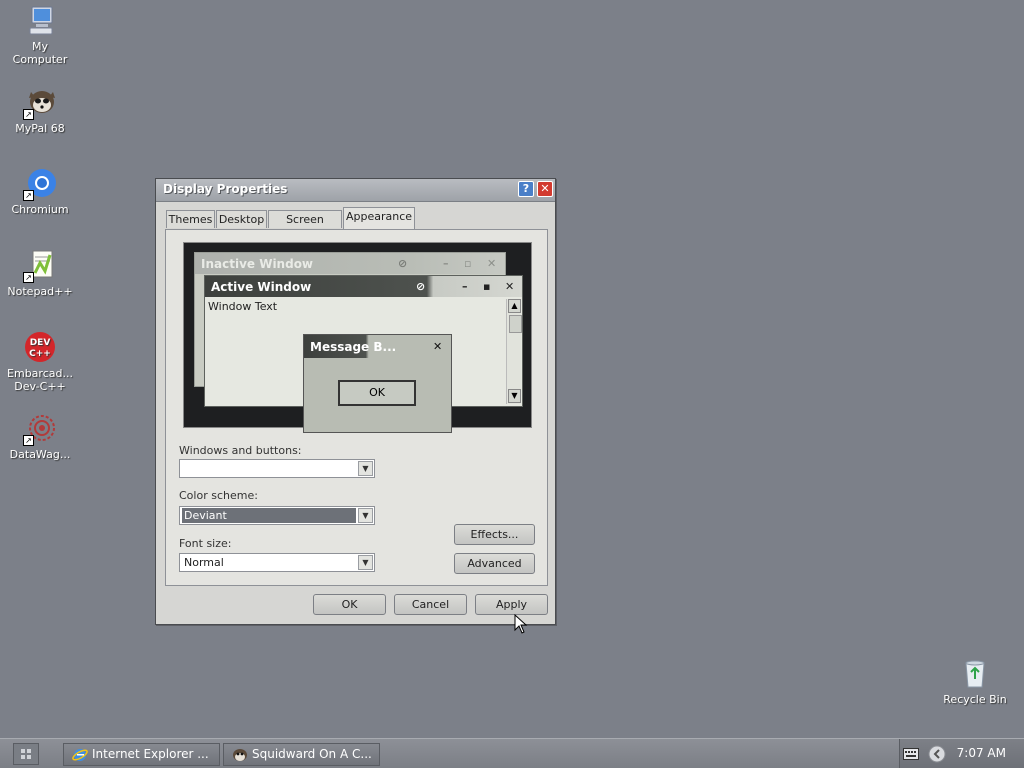 Image resolution: width=1024 pixels, height=768 pixels. What do you see at coordinates (40, 209) in the screenshot?
I see `desktop-icon-label: Chromium` at bounding box center [40, 209].